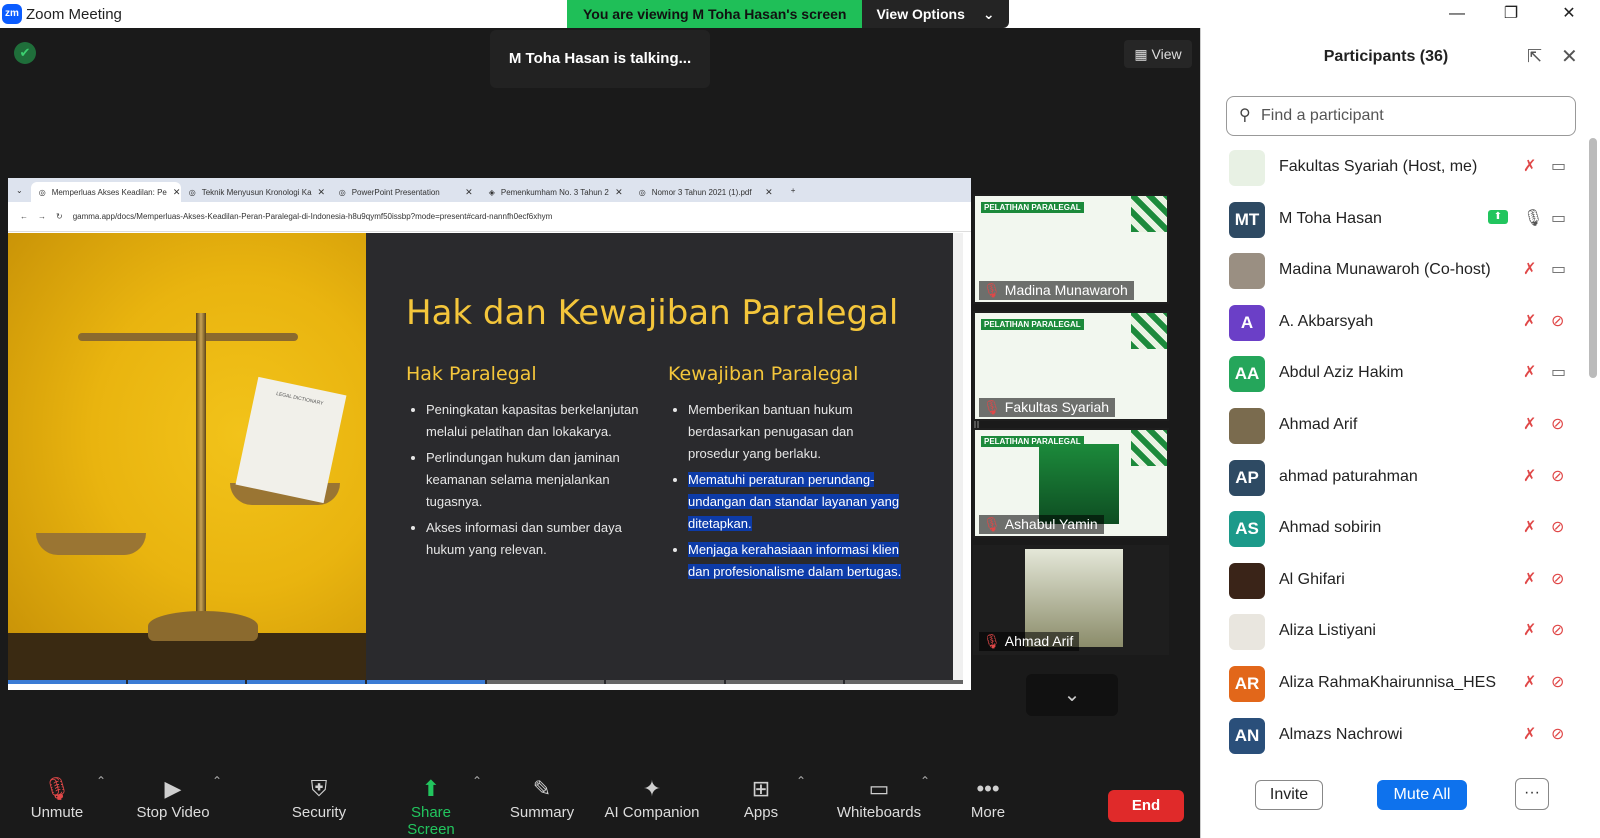  What do you see at coordinates (59, 216) in the screenshot?
I see `reload-icon: ↻` at bounding box center [59, 216].